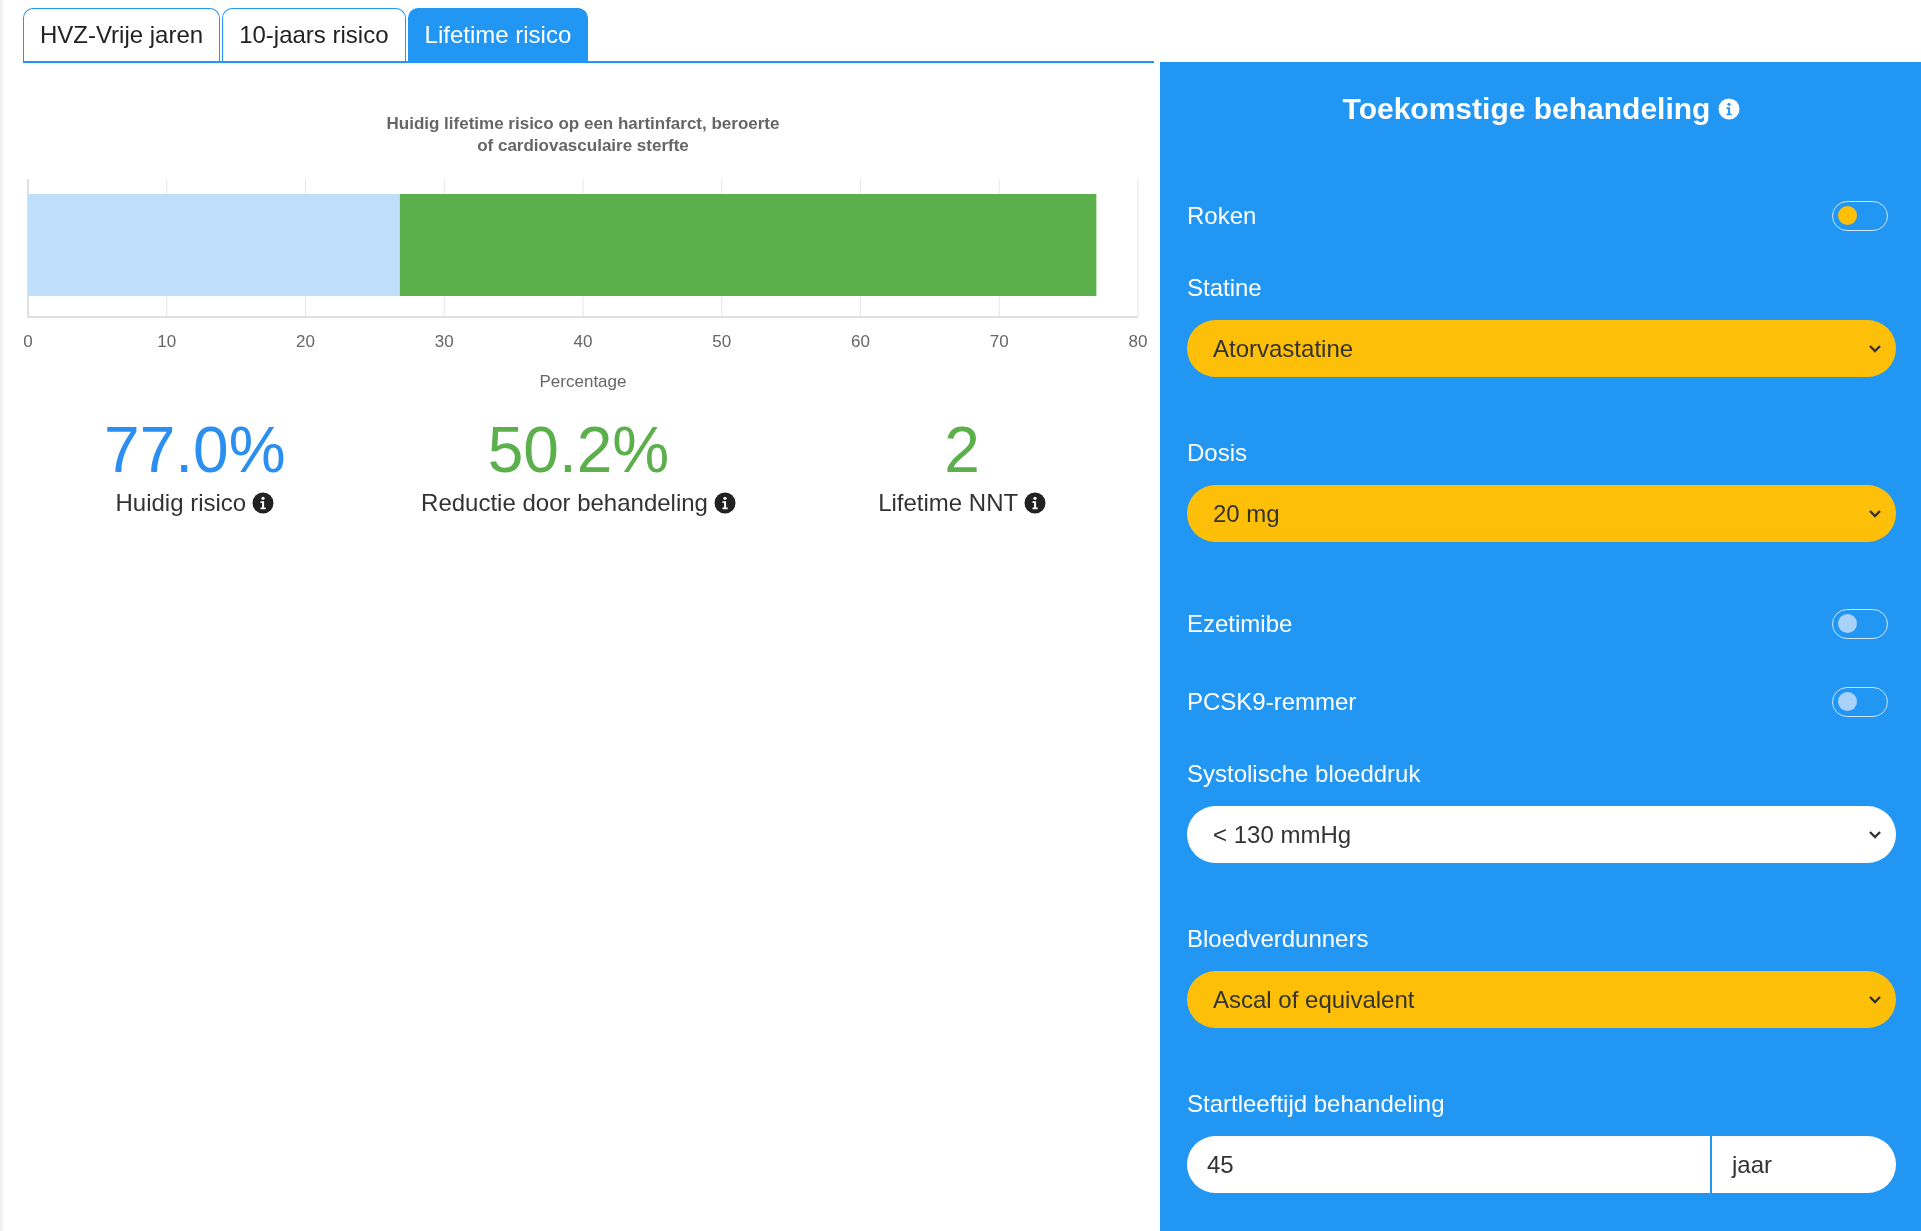  Describe the element at coordinates (1138, 341) in the screenshot. I see `tick-label: 80` at that location.